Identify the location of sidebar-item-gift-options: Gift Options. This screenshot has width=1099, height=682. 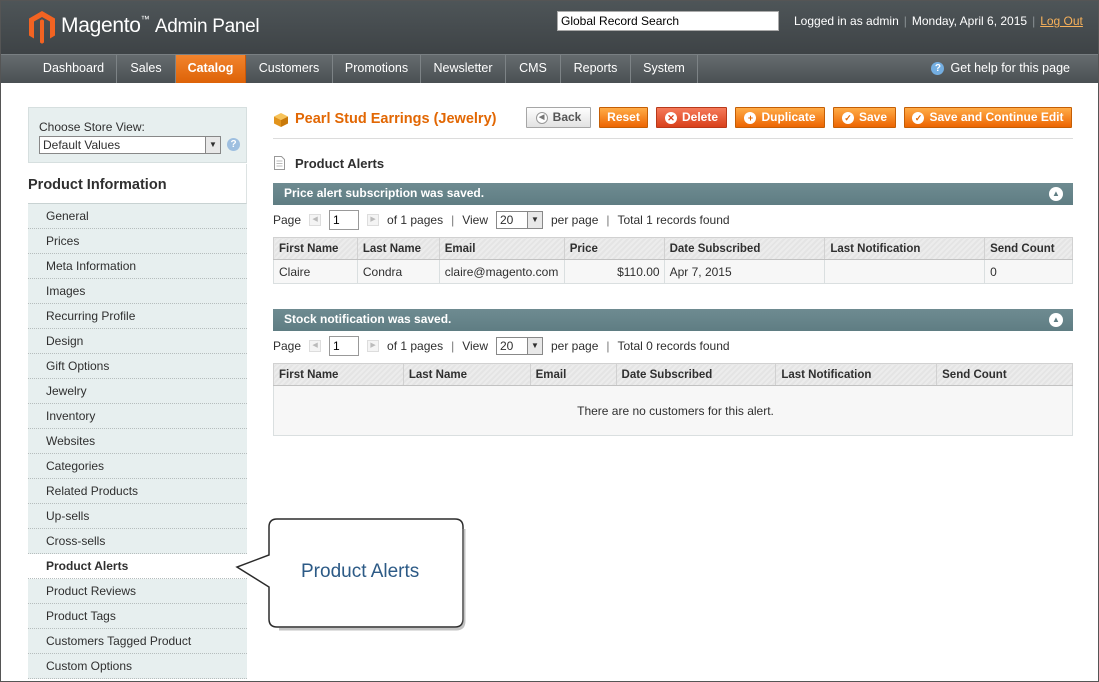
(137, 366).